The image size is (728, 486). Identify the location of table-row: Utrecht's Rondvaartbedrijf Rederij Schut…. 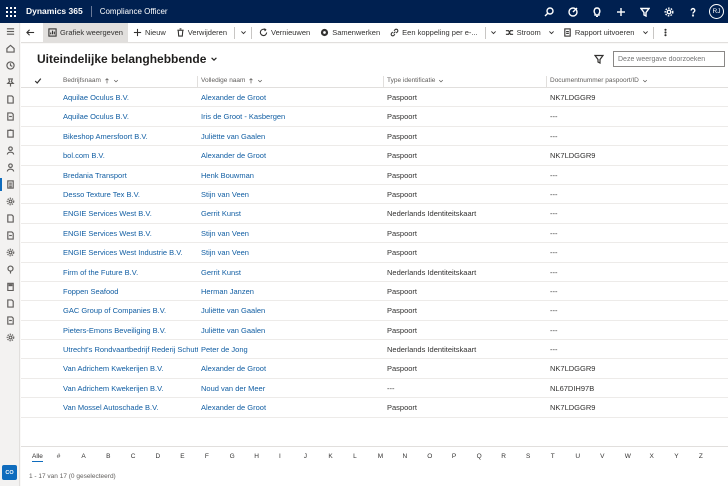
(374, 350).